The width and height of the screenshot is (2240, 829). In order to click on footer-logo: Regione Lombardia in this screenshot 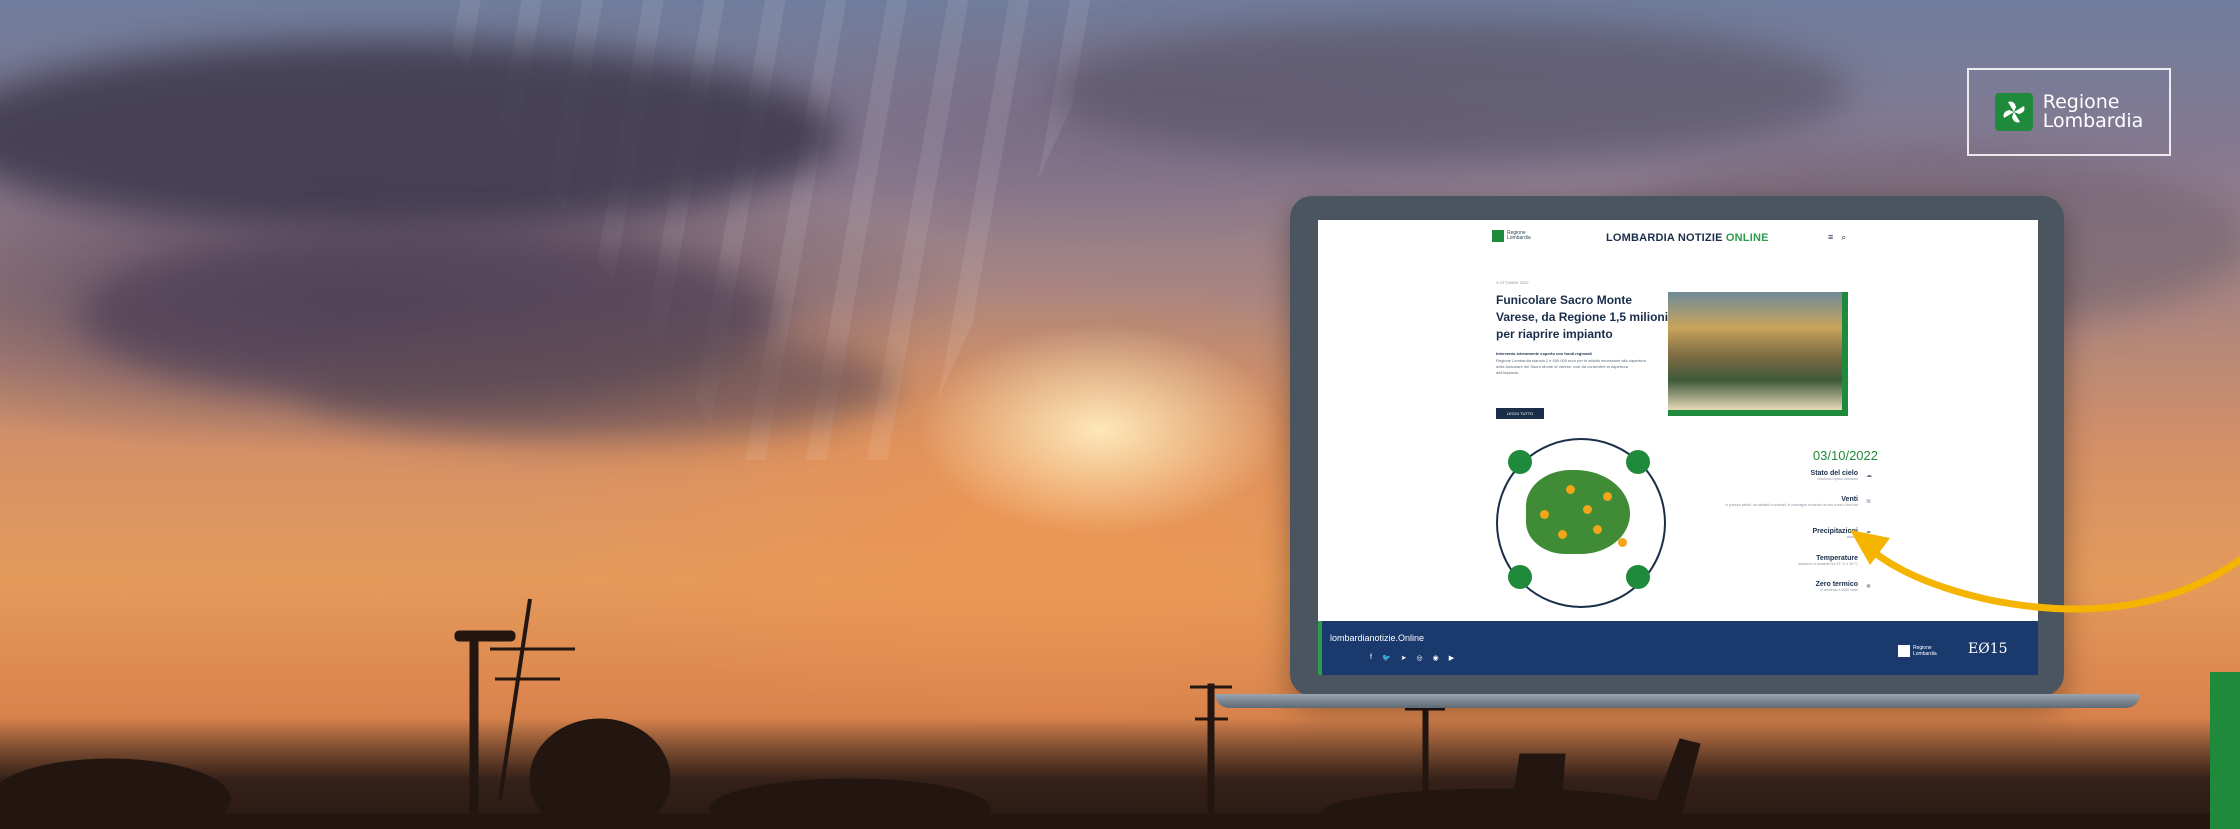, I will do `click(1917, 651)`.